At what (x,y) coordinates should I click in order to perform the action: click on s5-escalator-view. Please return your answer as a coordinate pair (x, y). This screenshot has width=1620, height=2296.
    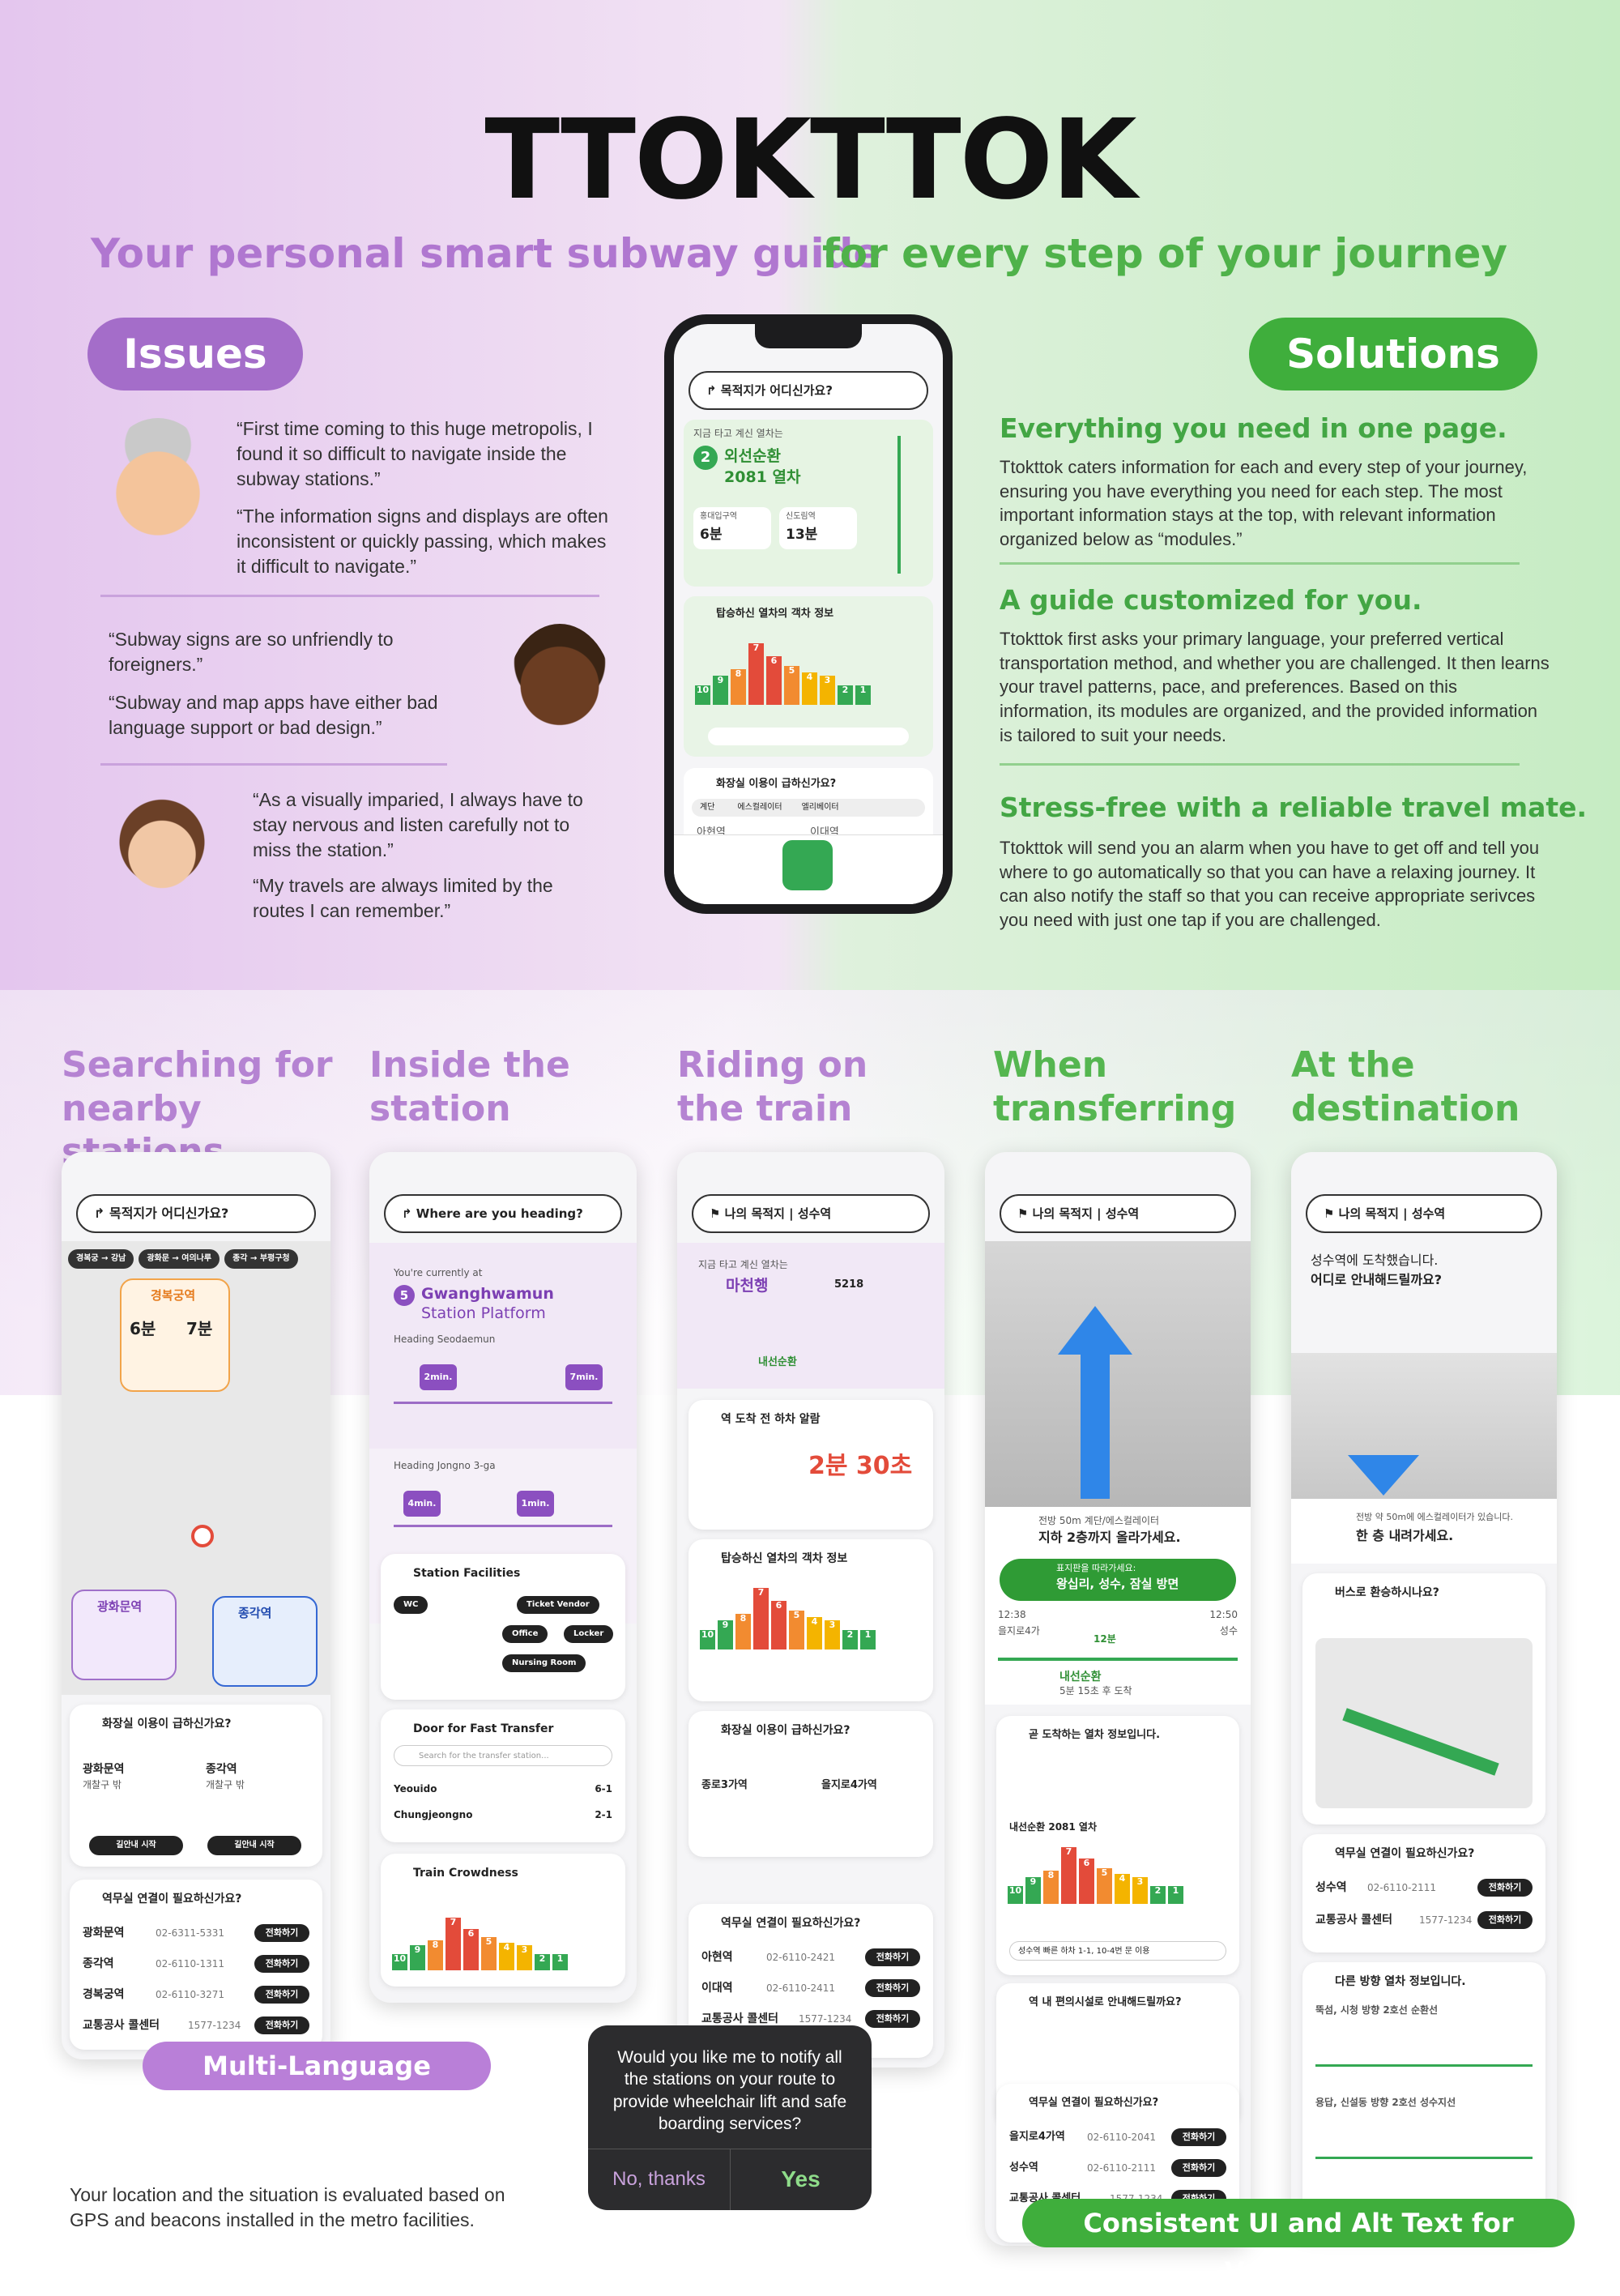
    Looking at the image, I should click on (1424, 1426).